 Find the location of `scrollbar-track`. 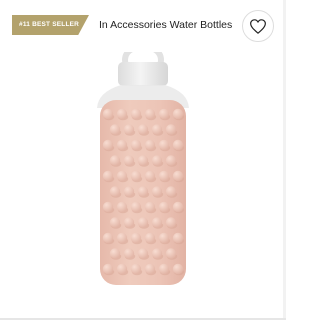

scrollbar-track is located at coordinates (284, 160).